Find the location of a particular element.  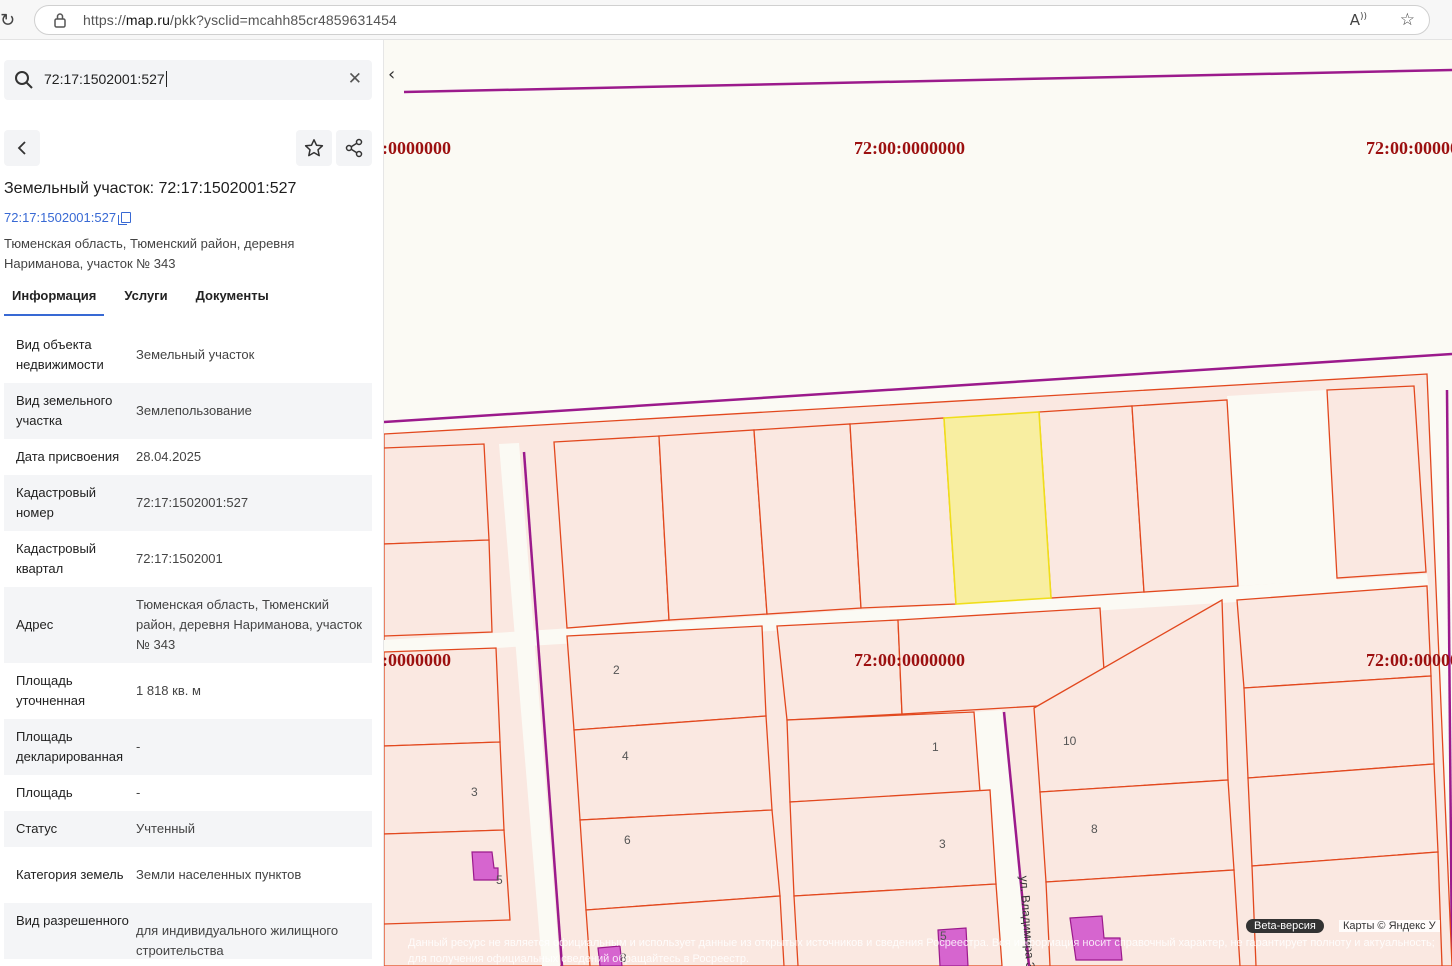

tab-documents: Документы is located at coordinates (232, 299).